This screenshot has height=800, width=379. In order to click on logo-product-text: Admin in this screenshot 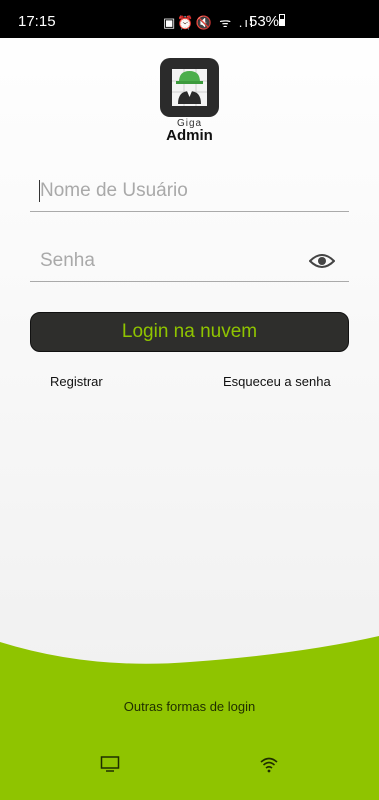, I will do `click(189, 135)`.